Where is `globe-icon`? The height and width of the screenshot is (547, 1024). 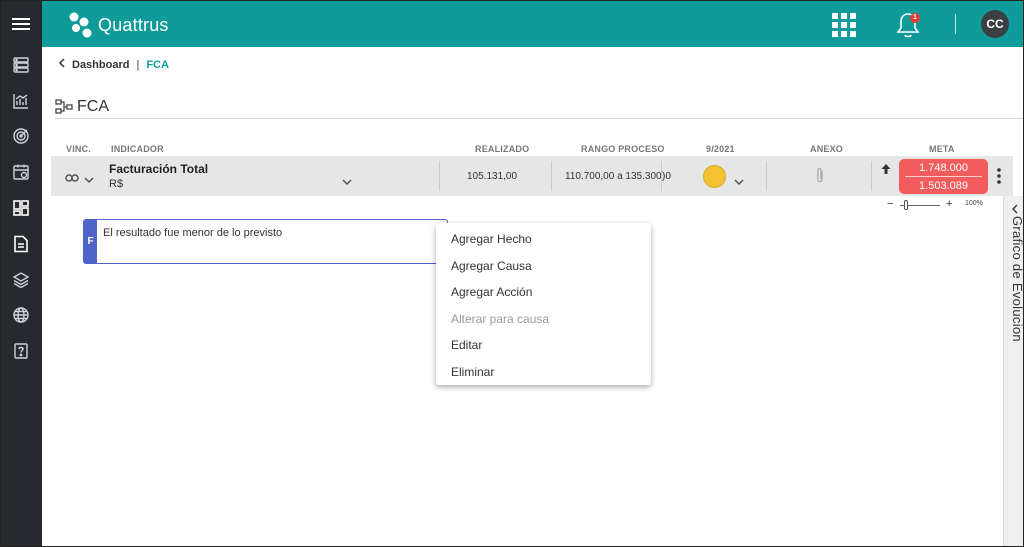
globe-icon is located at coordinates (21, 315).